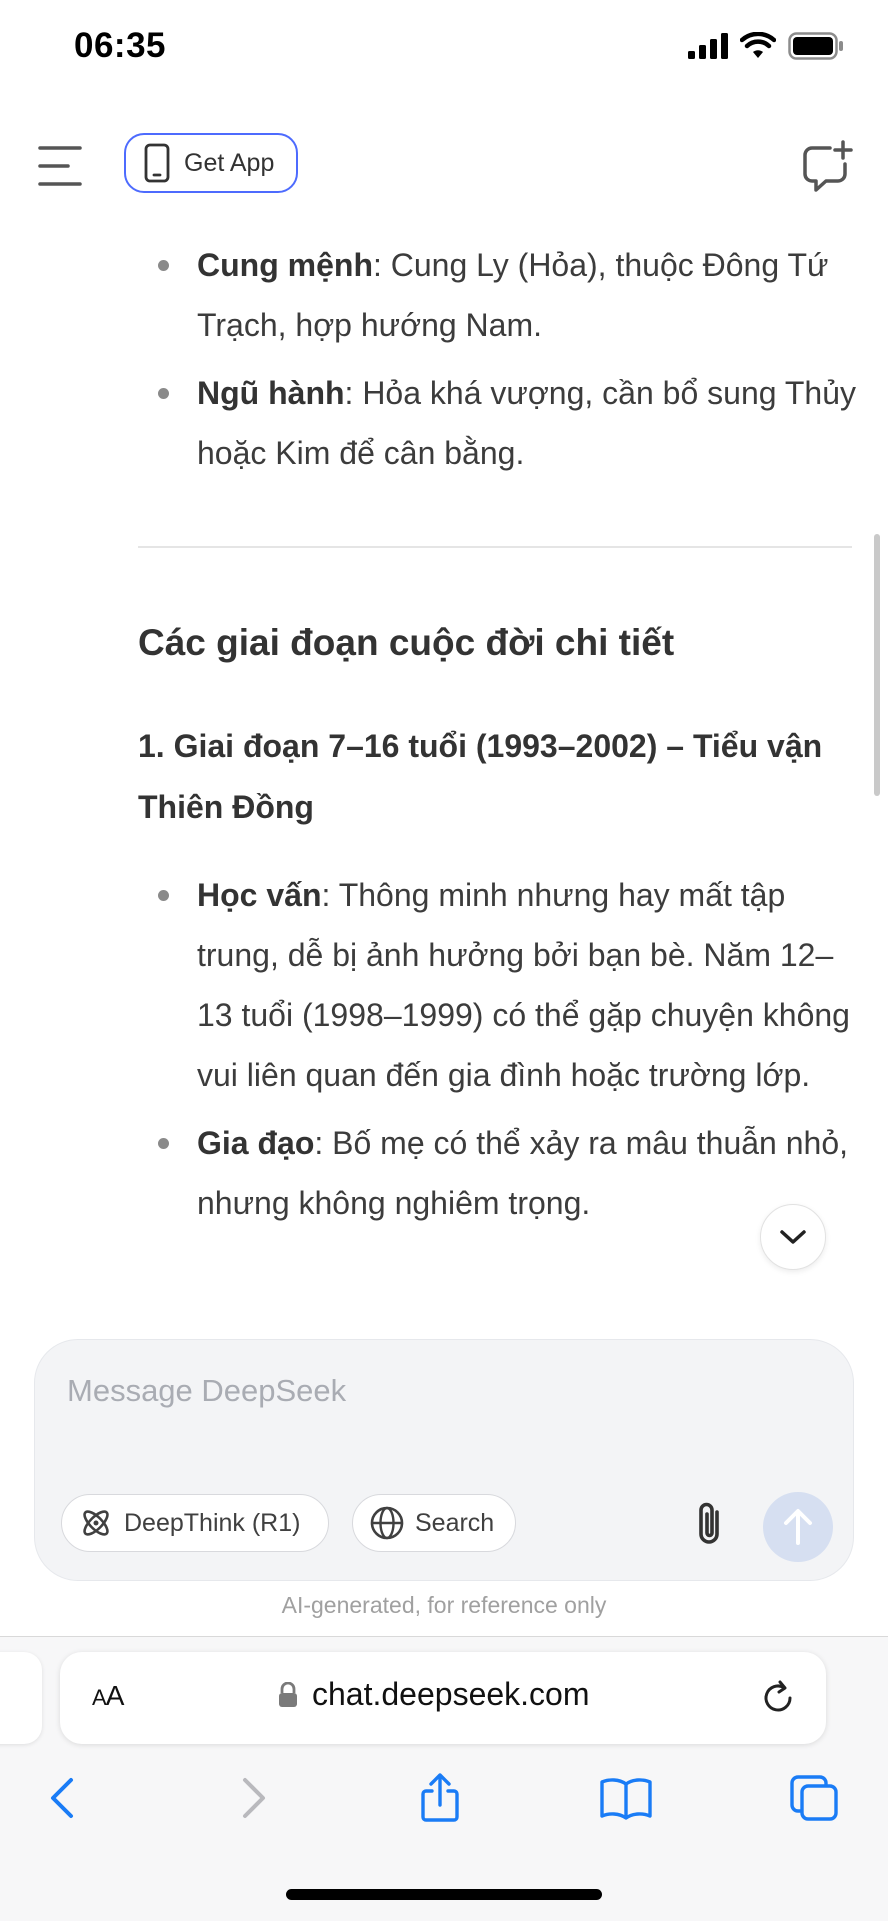 This screenshot has height=1921, width=888. Describe the element at coordinates (259, 895) in the screenshot. I see `list-item-term: Học vấn` at that location.